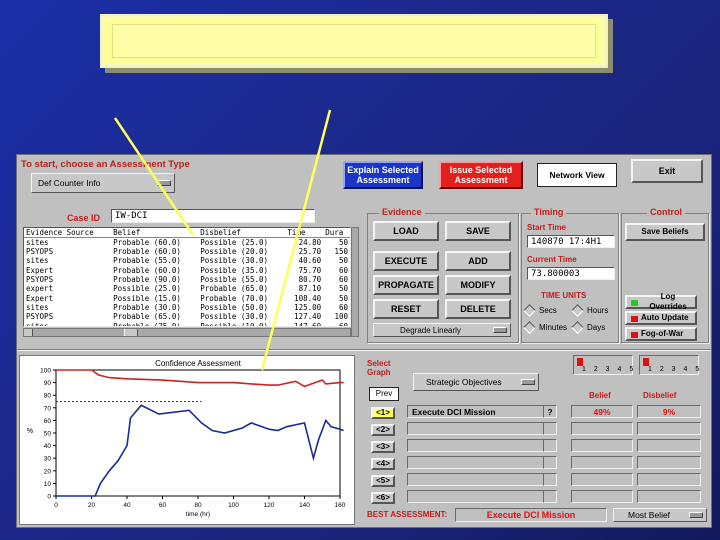 Image resolution: width=720 pixels, height=540 pixels. What do you see at coordinates (45, 371) in the screenshot?
I see `y-tick-label: 100` at bounding box center [45, 371].